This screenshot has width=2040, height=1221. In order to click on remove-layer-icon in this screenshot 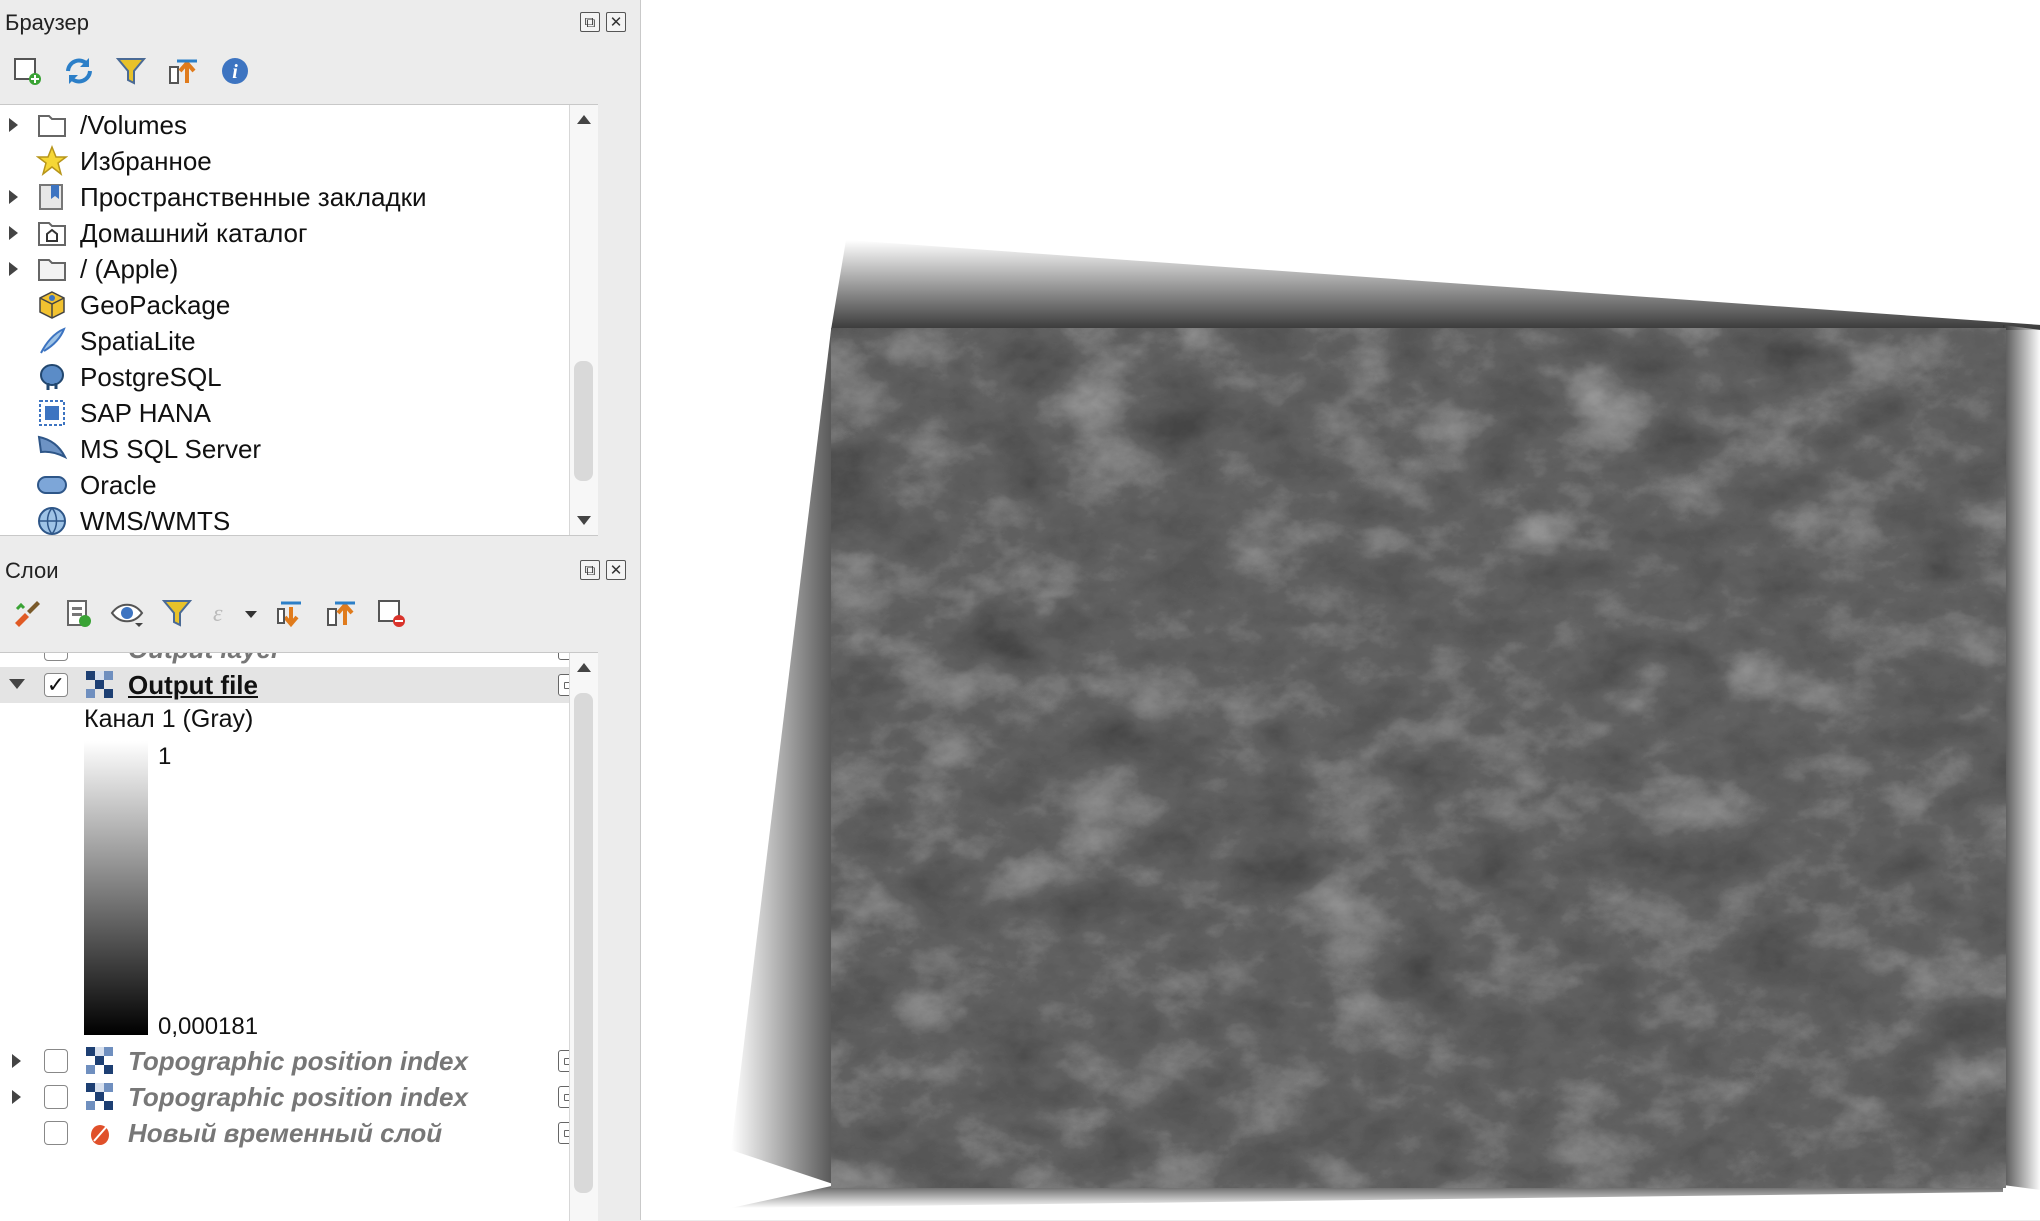, I will do `click(391, 613)`.